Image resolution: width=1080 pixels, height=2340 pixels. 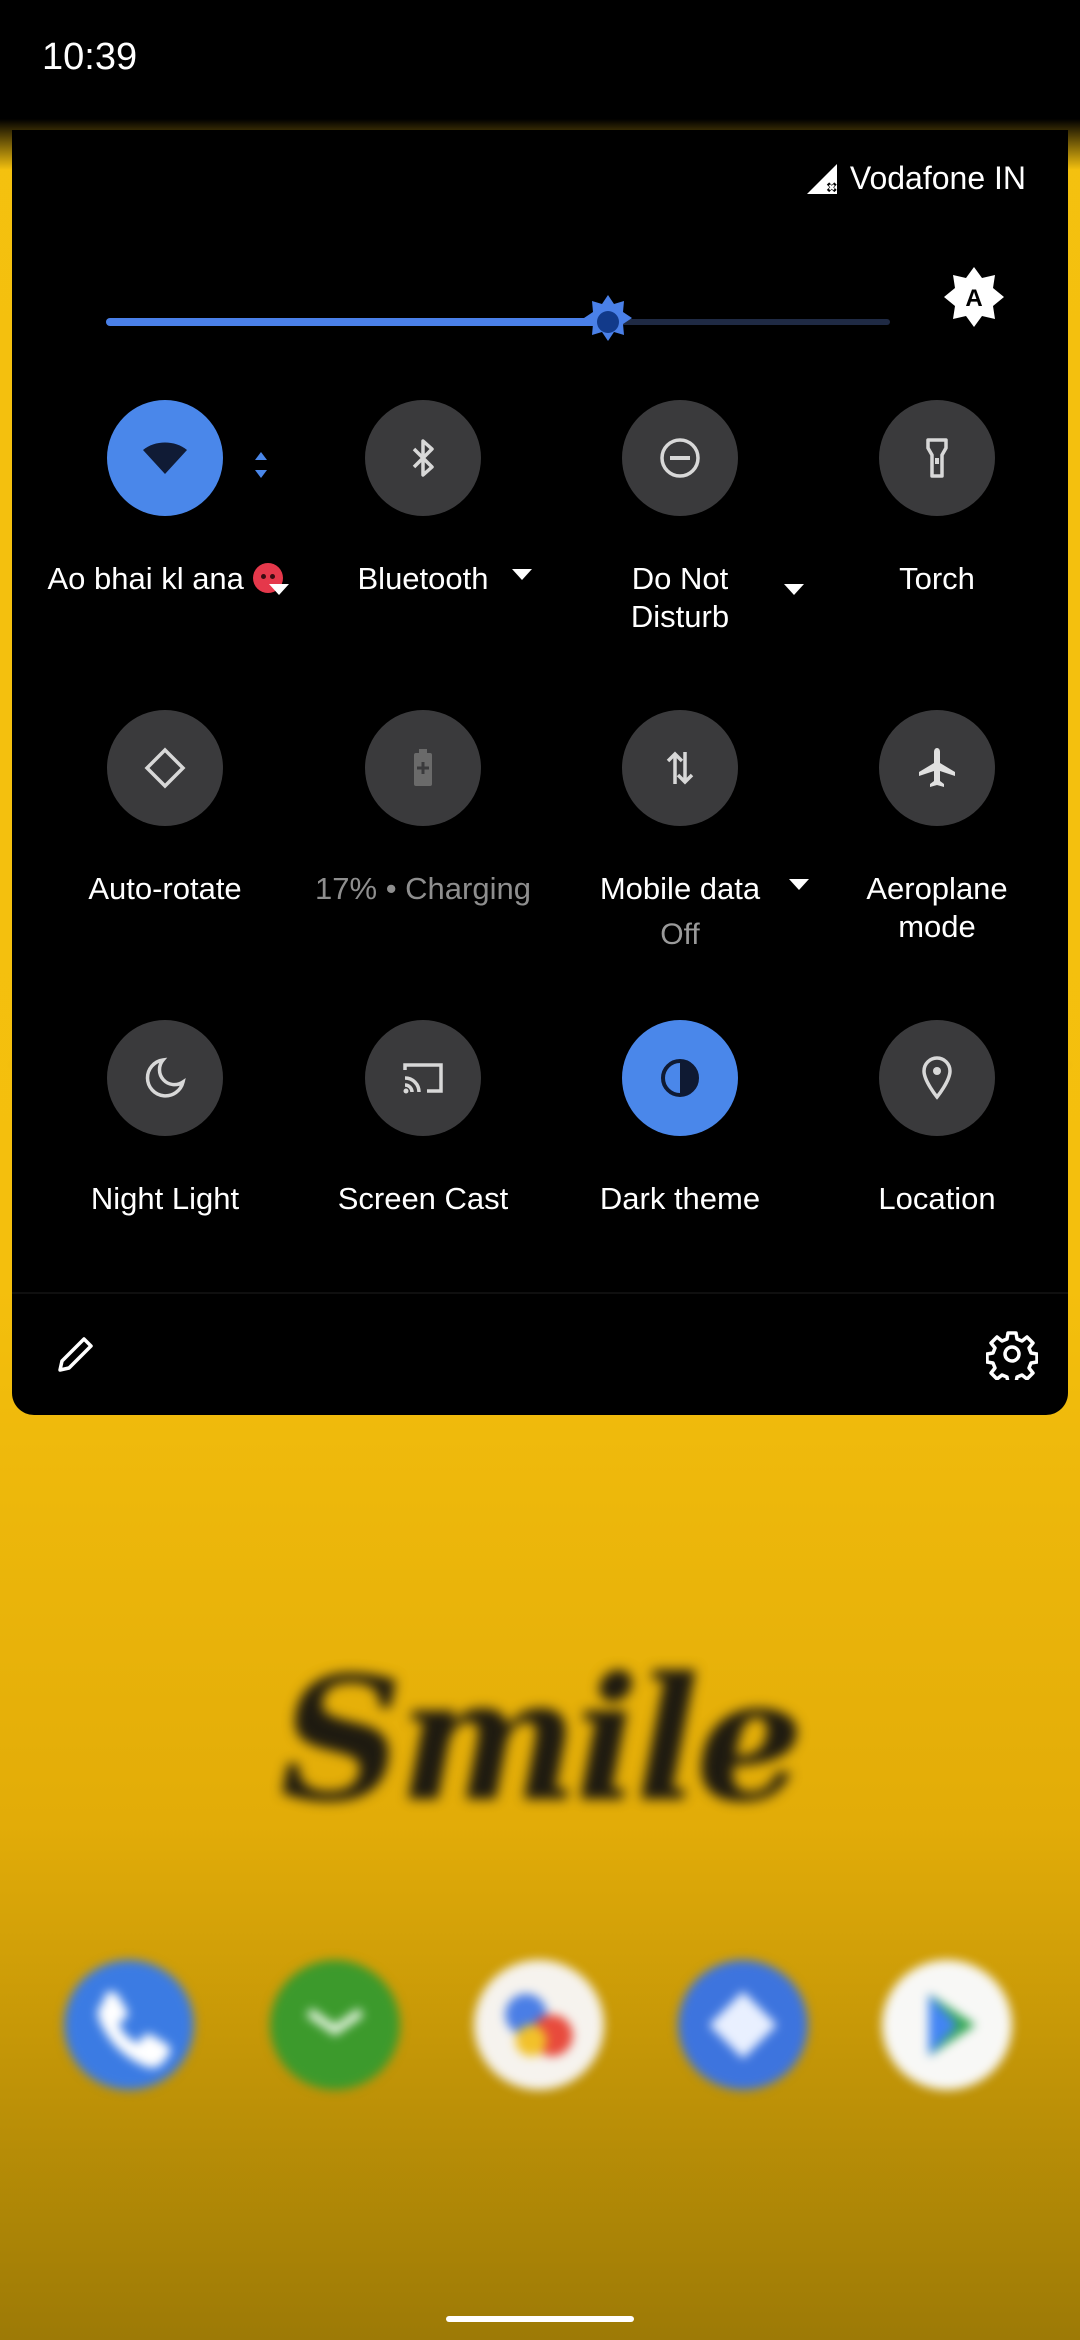 What do you see at coordinates (680, 545) in the screenshot?
I see `tile-do-not-disturb: Do Not Disturb` at bounding box center [680, 545].